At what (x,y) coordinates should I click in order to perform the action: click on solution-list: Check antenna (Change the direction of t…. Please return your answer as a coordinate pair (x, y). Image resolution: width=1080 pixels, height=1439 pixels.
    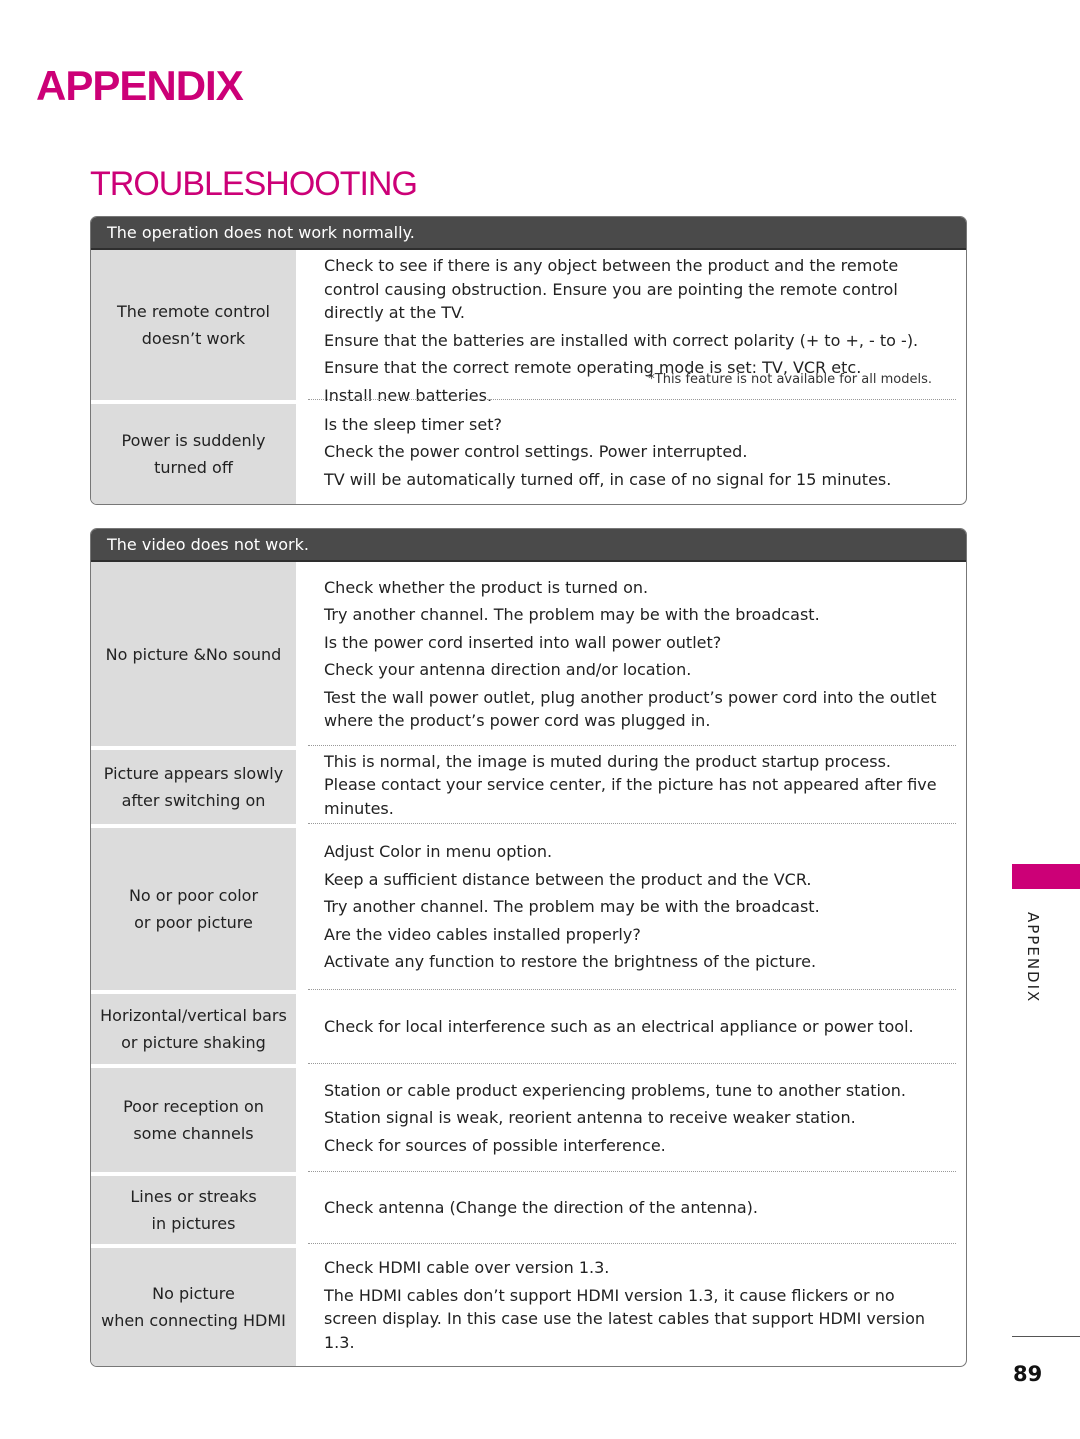
    Looking at the image, I should click on (631, 1208).